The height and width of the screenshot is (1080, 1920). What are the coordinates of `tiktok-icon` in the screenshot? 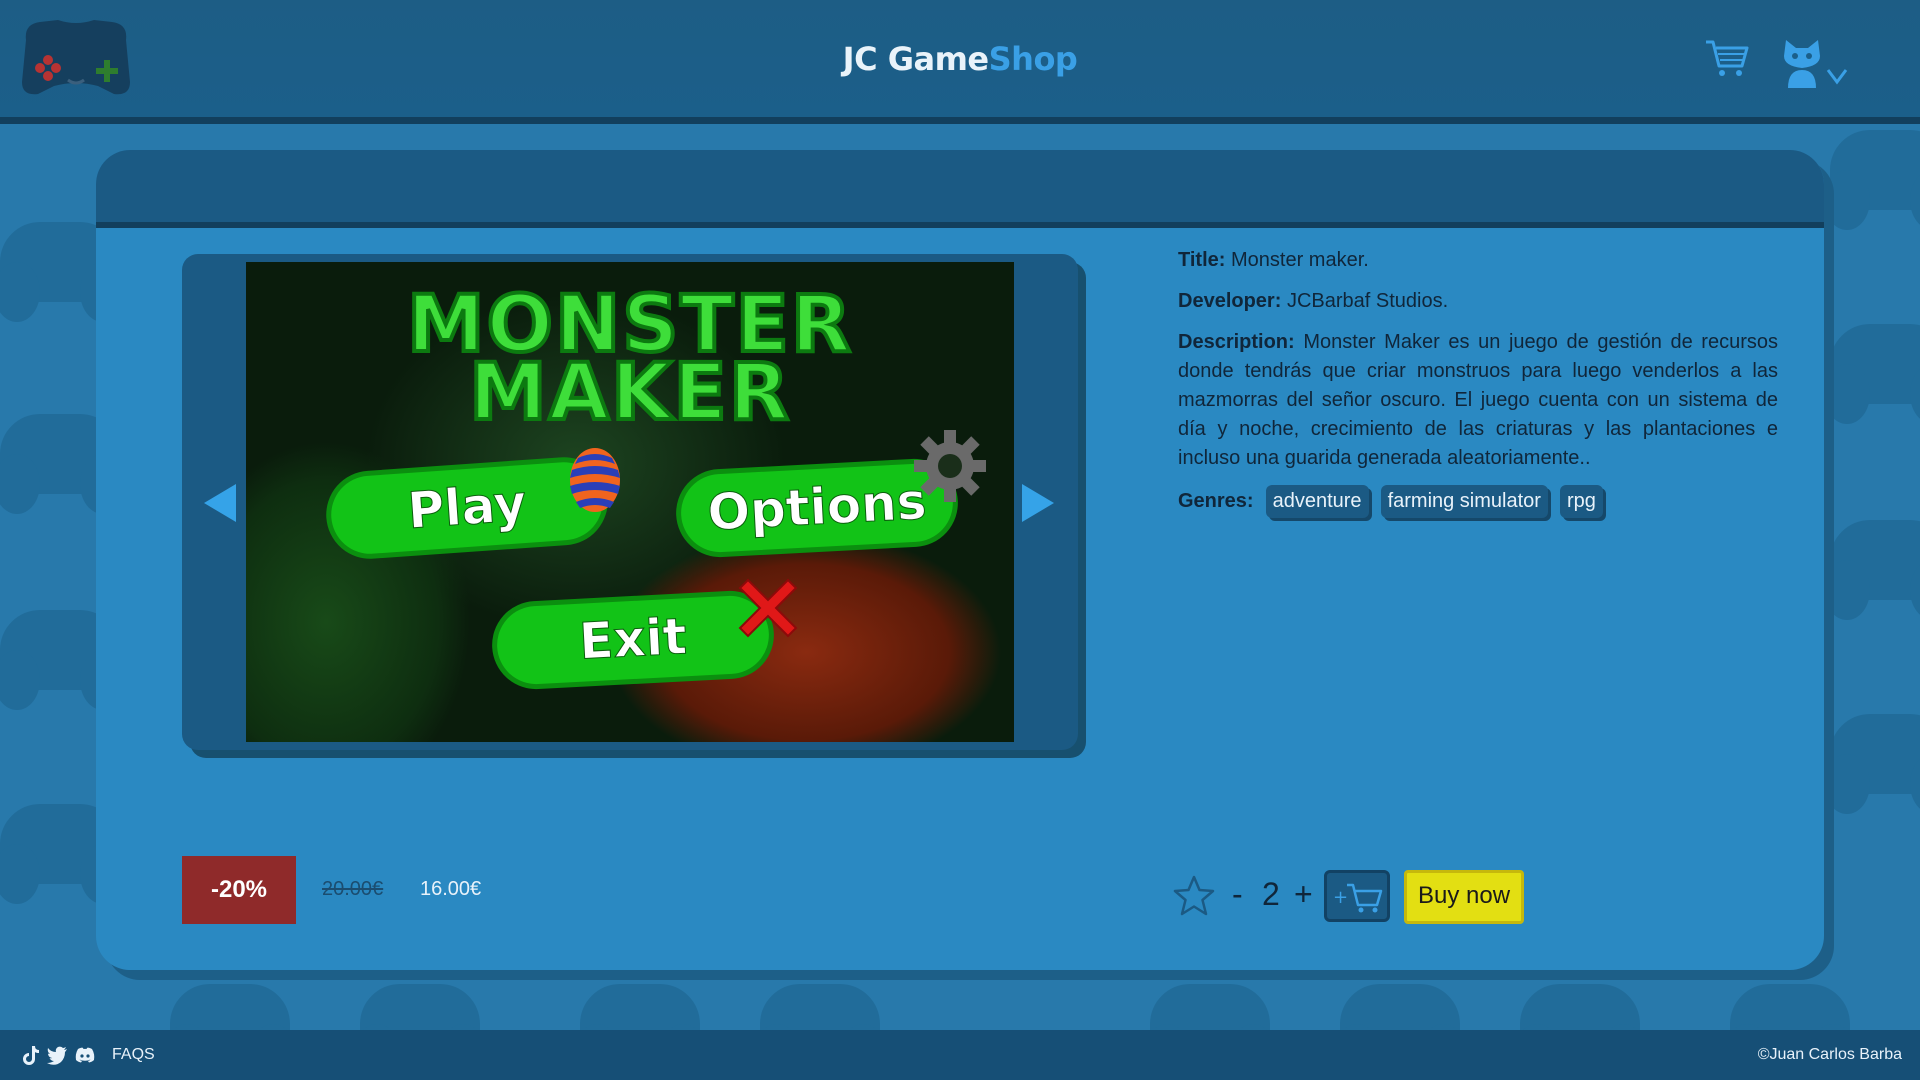 It's located at (31, 1055).